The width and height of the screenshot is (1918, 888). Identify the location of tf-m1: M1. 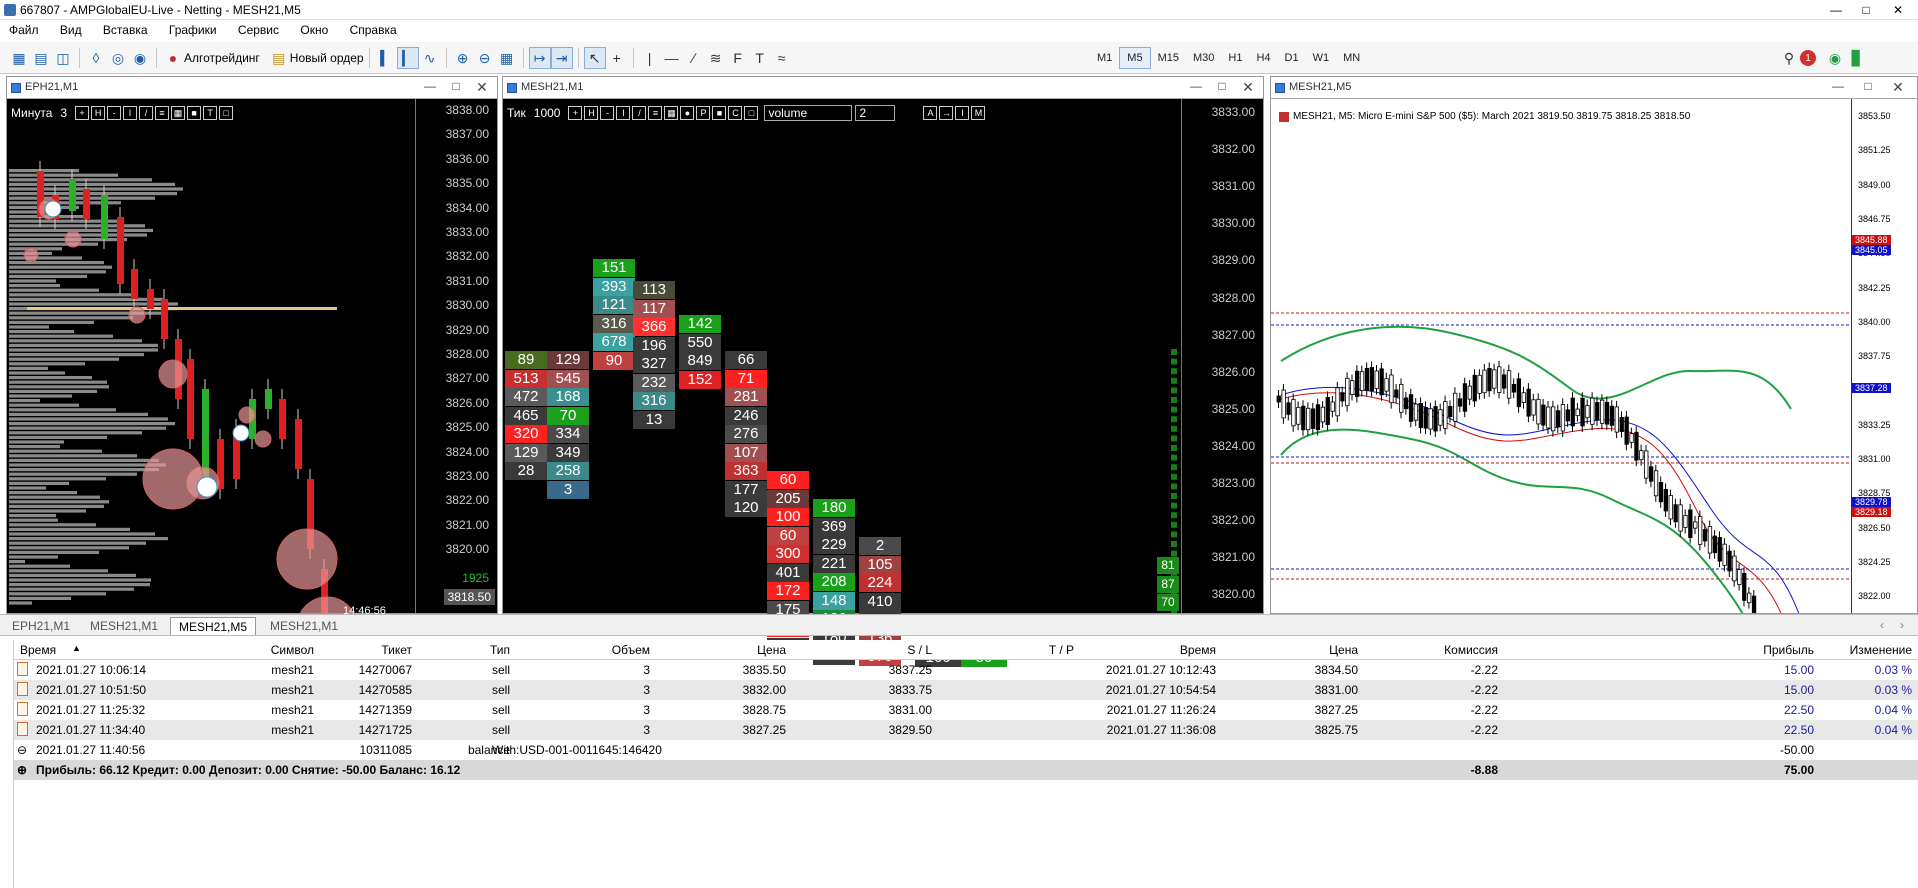
(1104, 58).